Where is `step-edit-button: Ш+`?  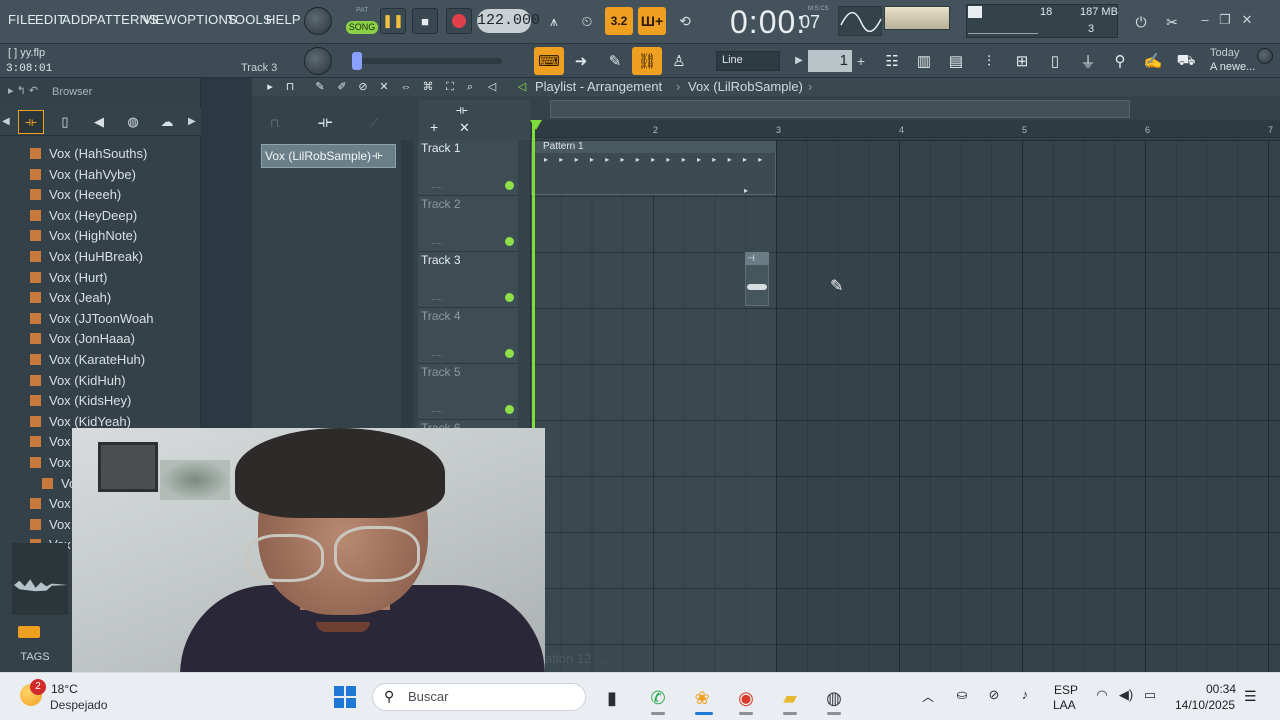 step-edit-button: Ш+ is located at coordinates (652, 21).